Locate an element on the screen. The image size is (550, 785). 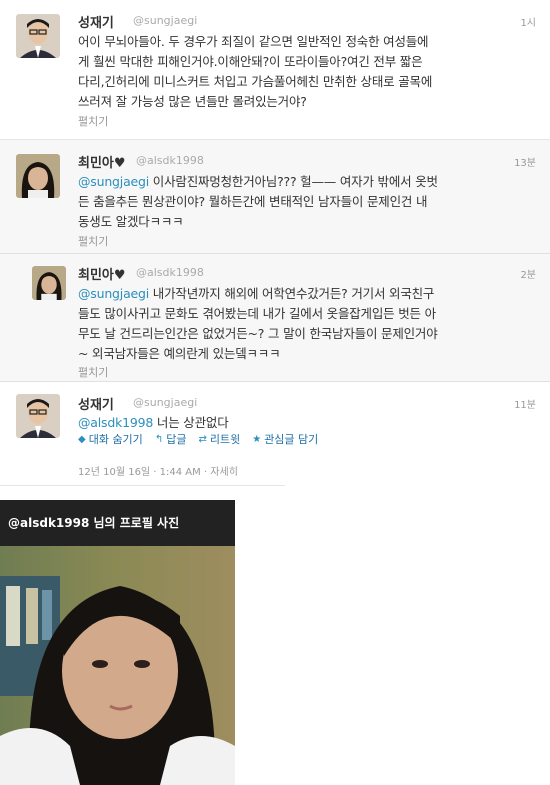
tweet-text-line: @sungjaegi 이사람진짜멍청한거아님??? 헐—— 여자가 밖에서 옷벗 is located at coordinates (308, 182).